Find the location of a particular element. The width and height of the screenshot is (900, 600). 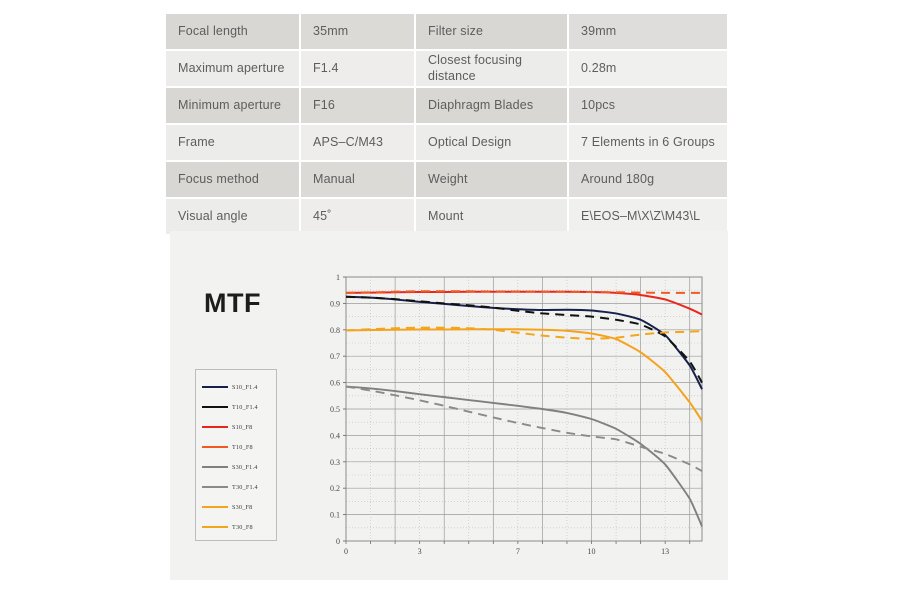

y-axis-tick-label: 0.6 is located at coordinates (335, 383).